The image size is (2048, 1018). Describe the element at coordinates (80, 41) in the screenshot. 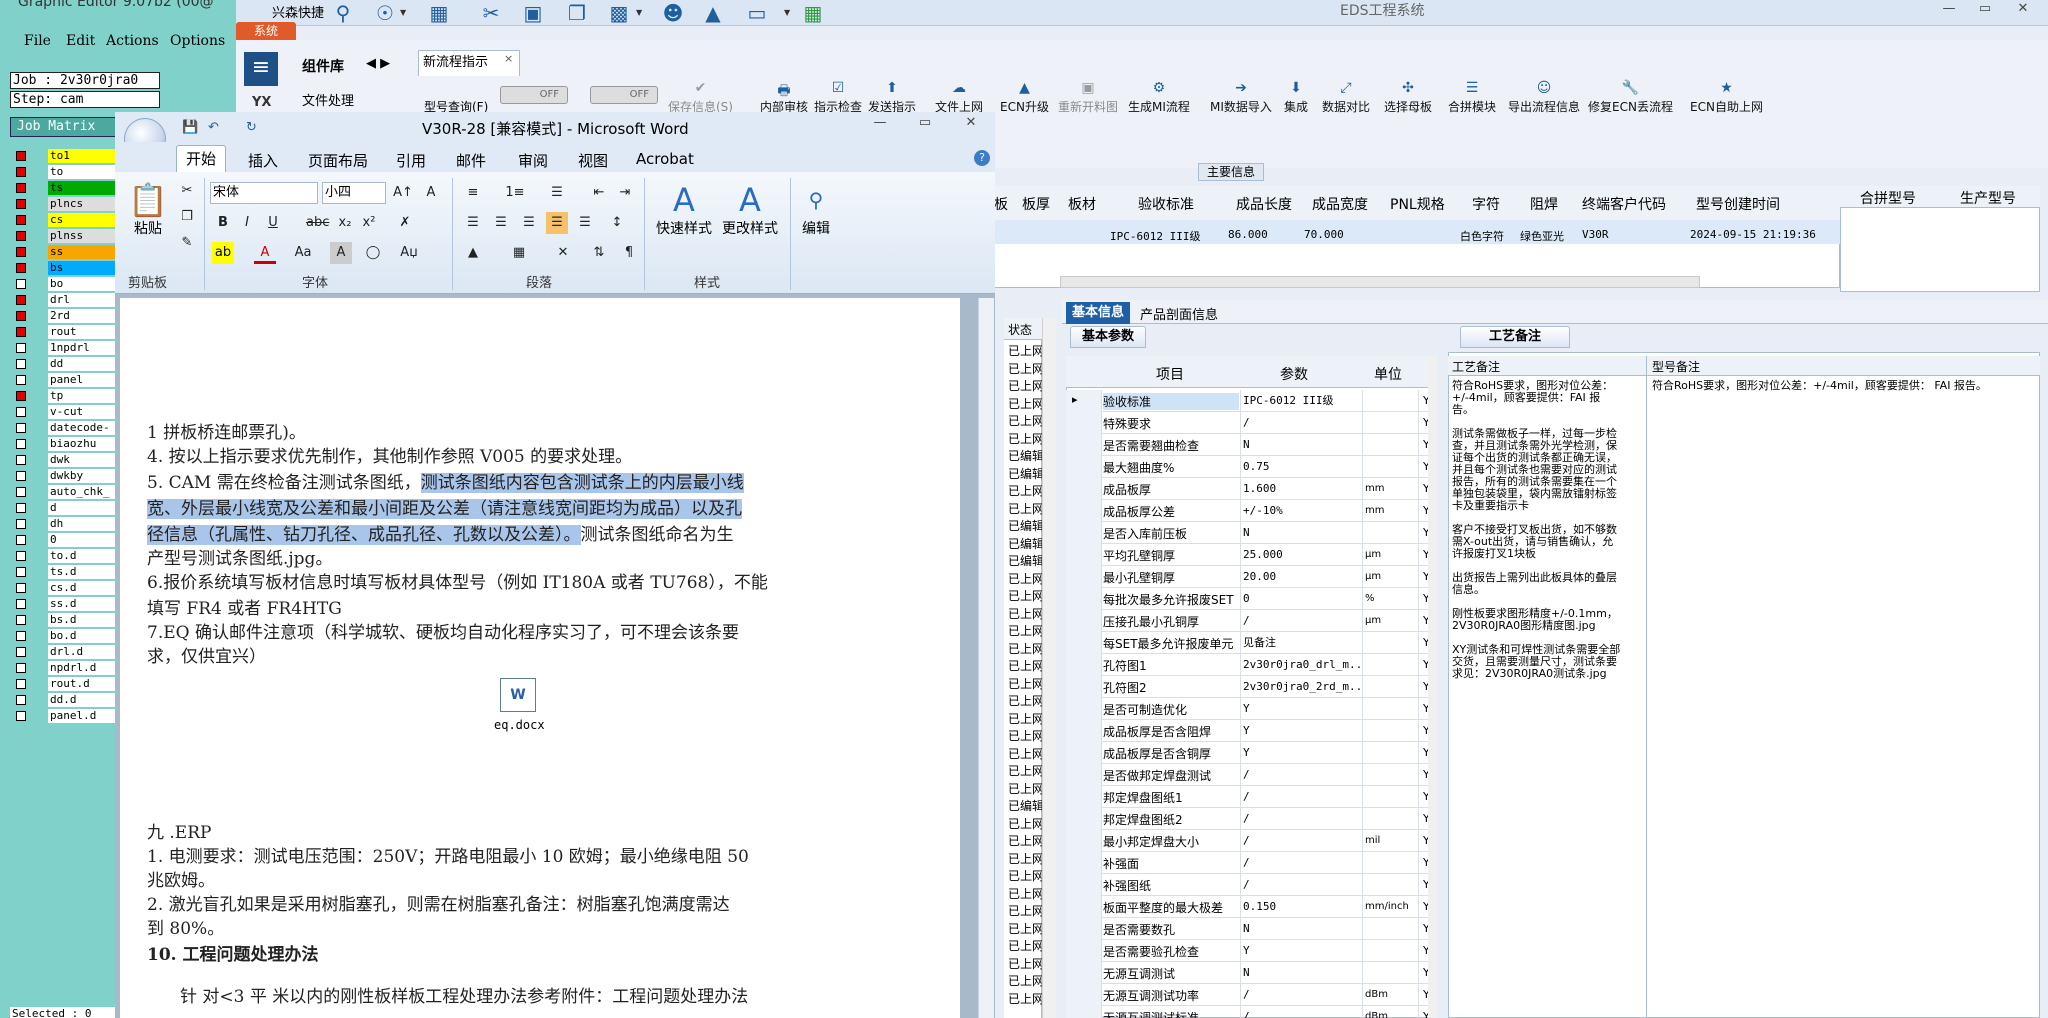

I see `menu-edit: Edit` at that location.